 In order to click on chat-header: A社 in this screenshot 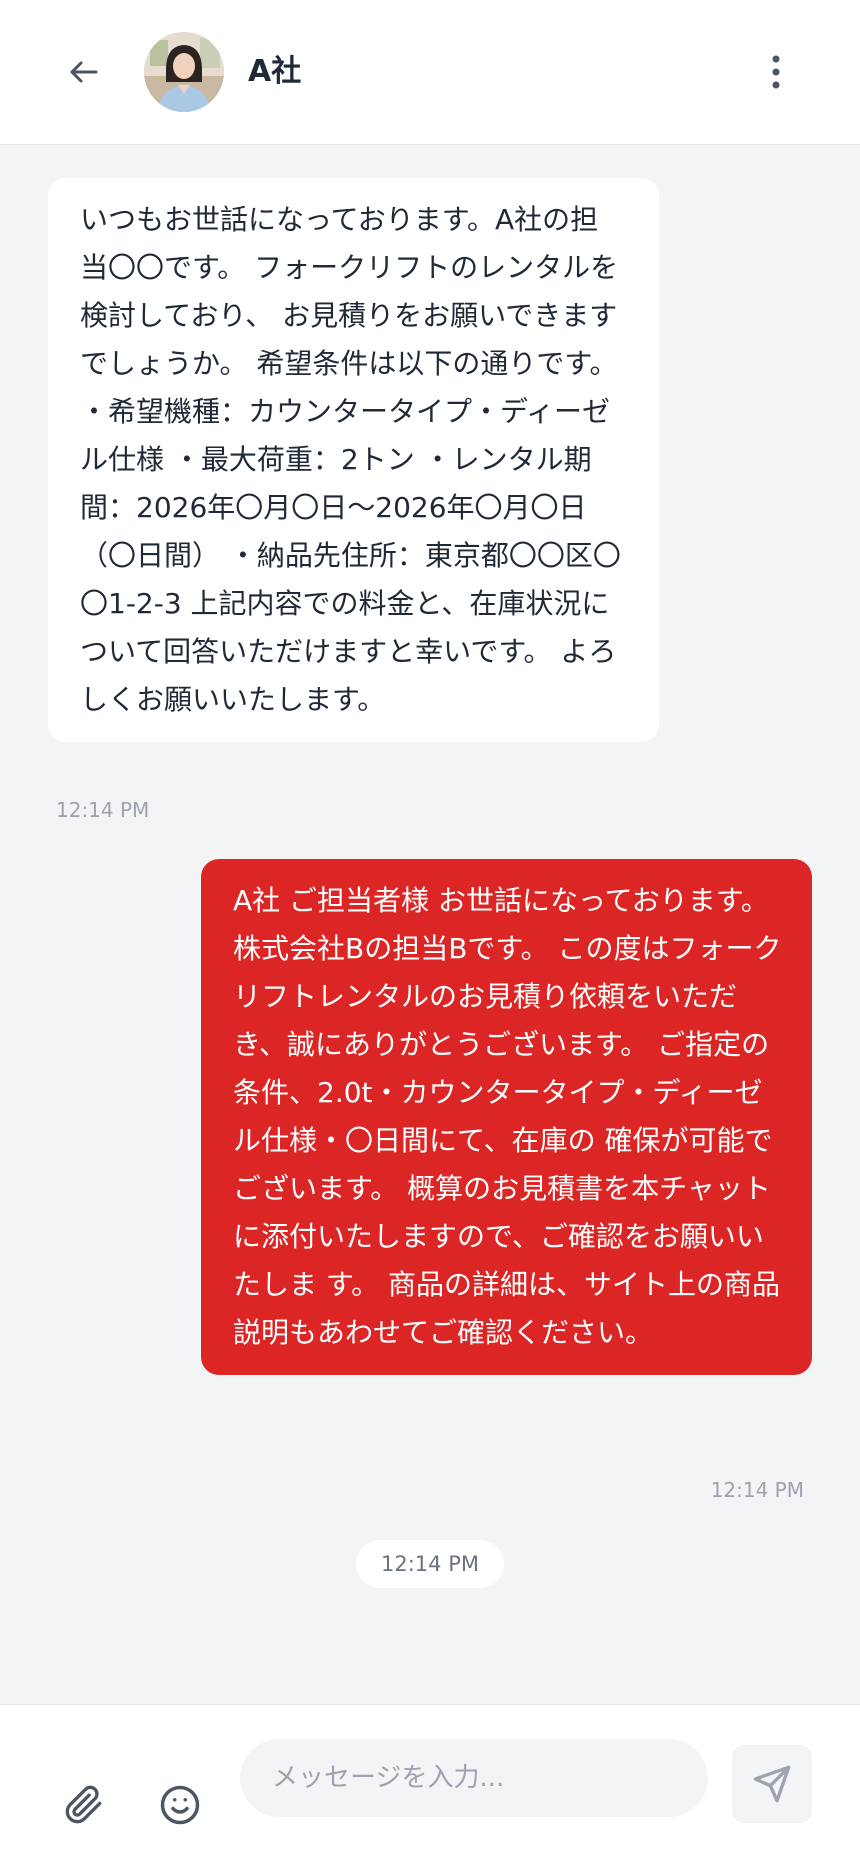, I will do `click(430, 72)`.